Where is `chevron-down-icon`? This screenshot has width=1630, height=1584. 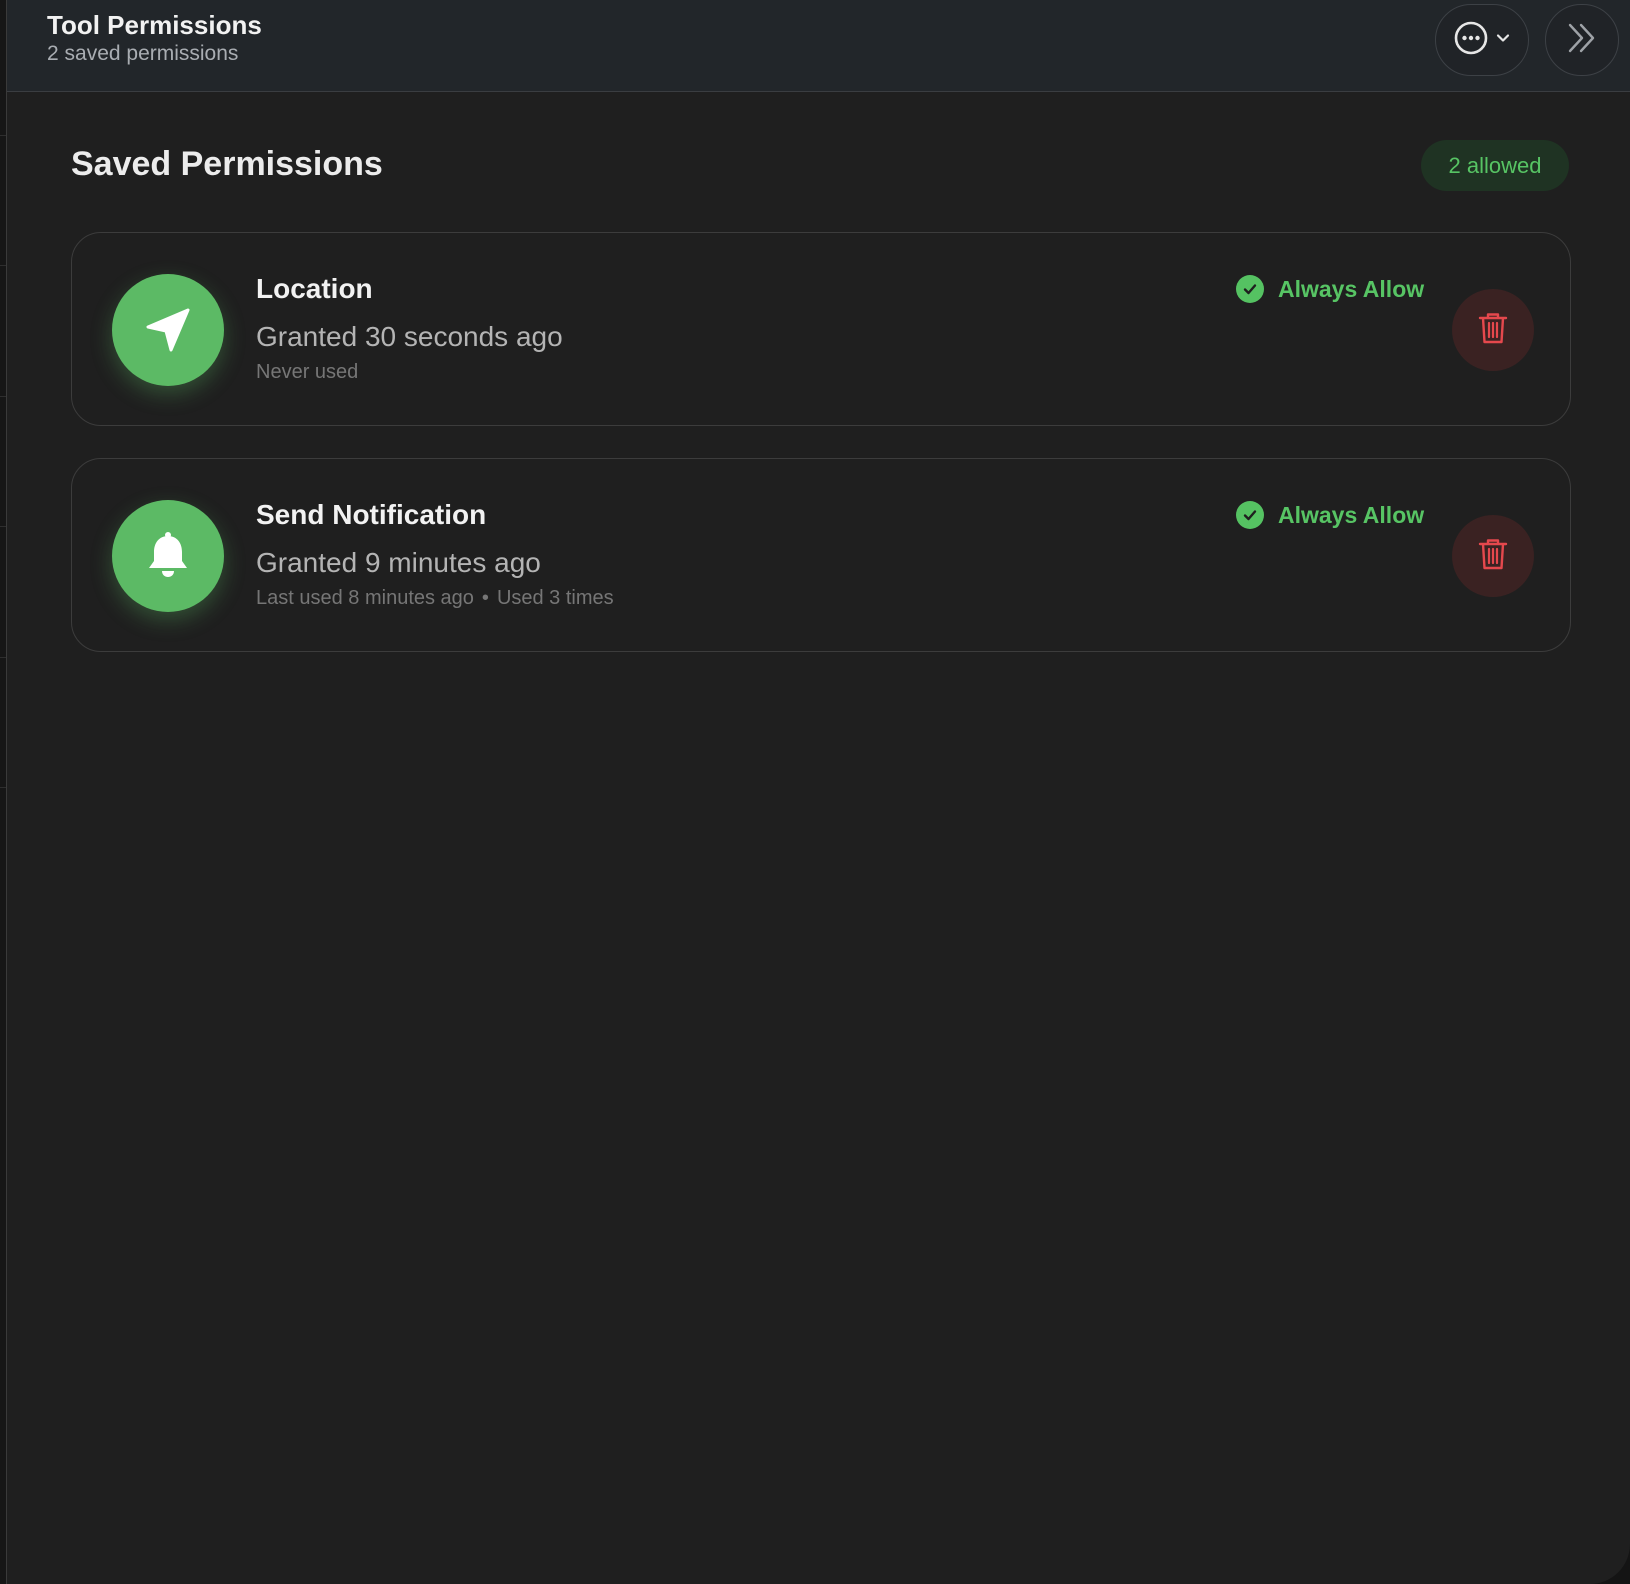
chevron-down-icon is located at coordinates (1503, 40).